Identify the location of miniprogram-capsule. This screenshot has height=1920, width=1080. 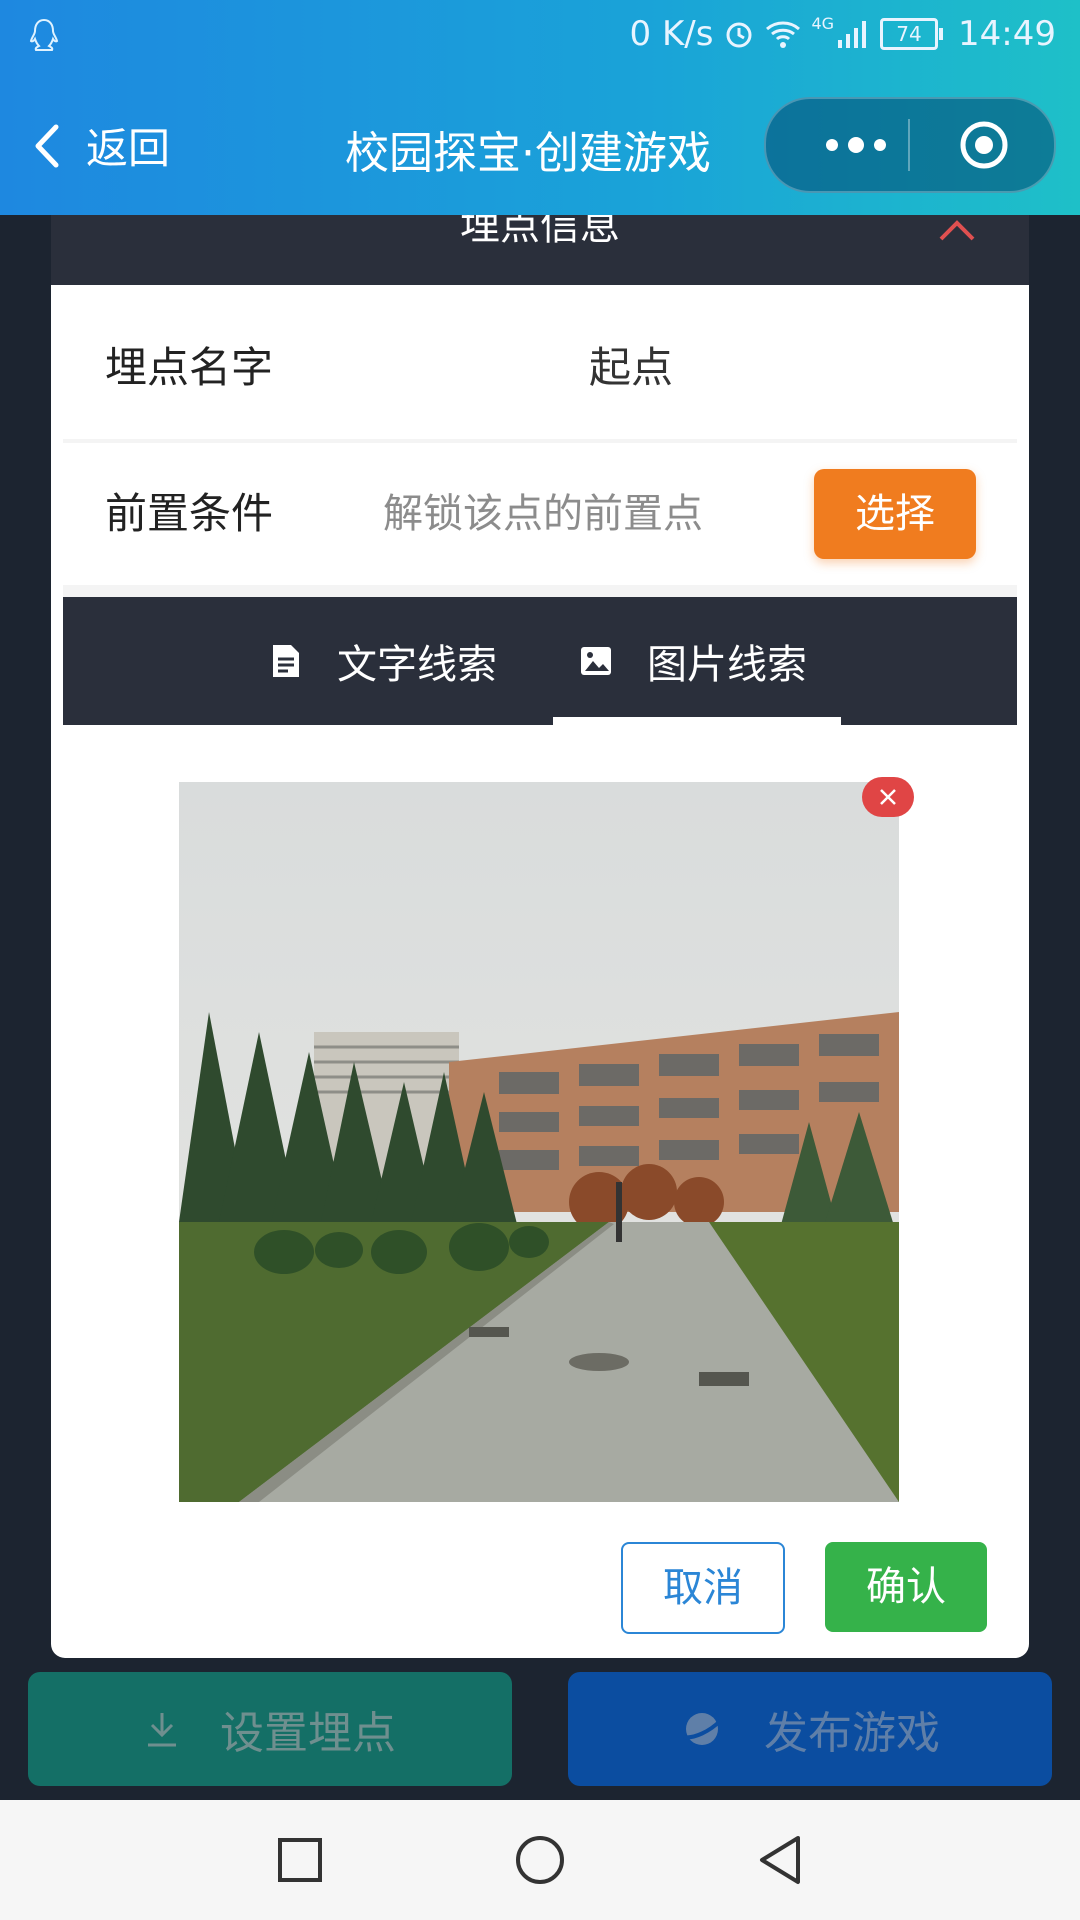
(910, 145).